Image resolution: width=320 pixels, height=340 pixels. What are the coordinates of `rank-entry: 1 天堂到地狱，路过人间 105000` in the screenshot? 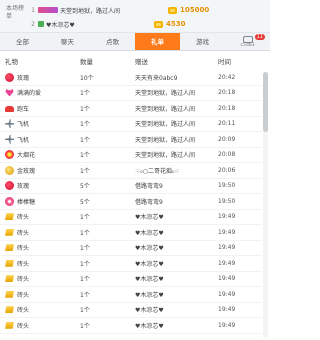 It's located at (149, 10).